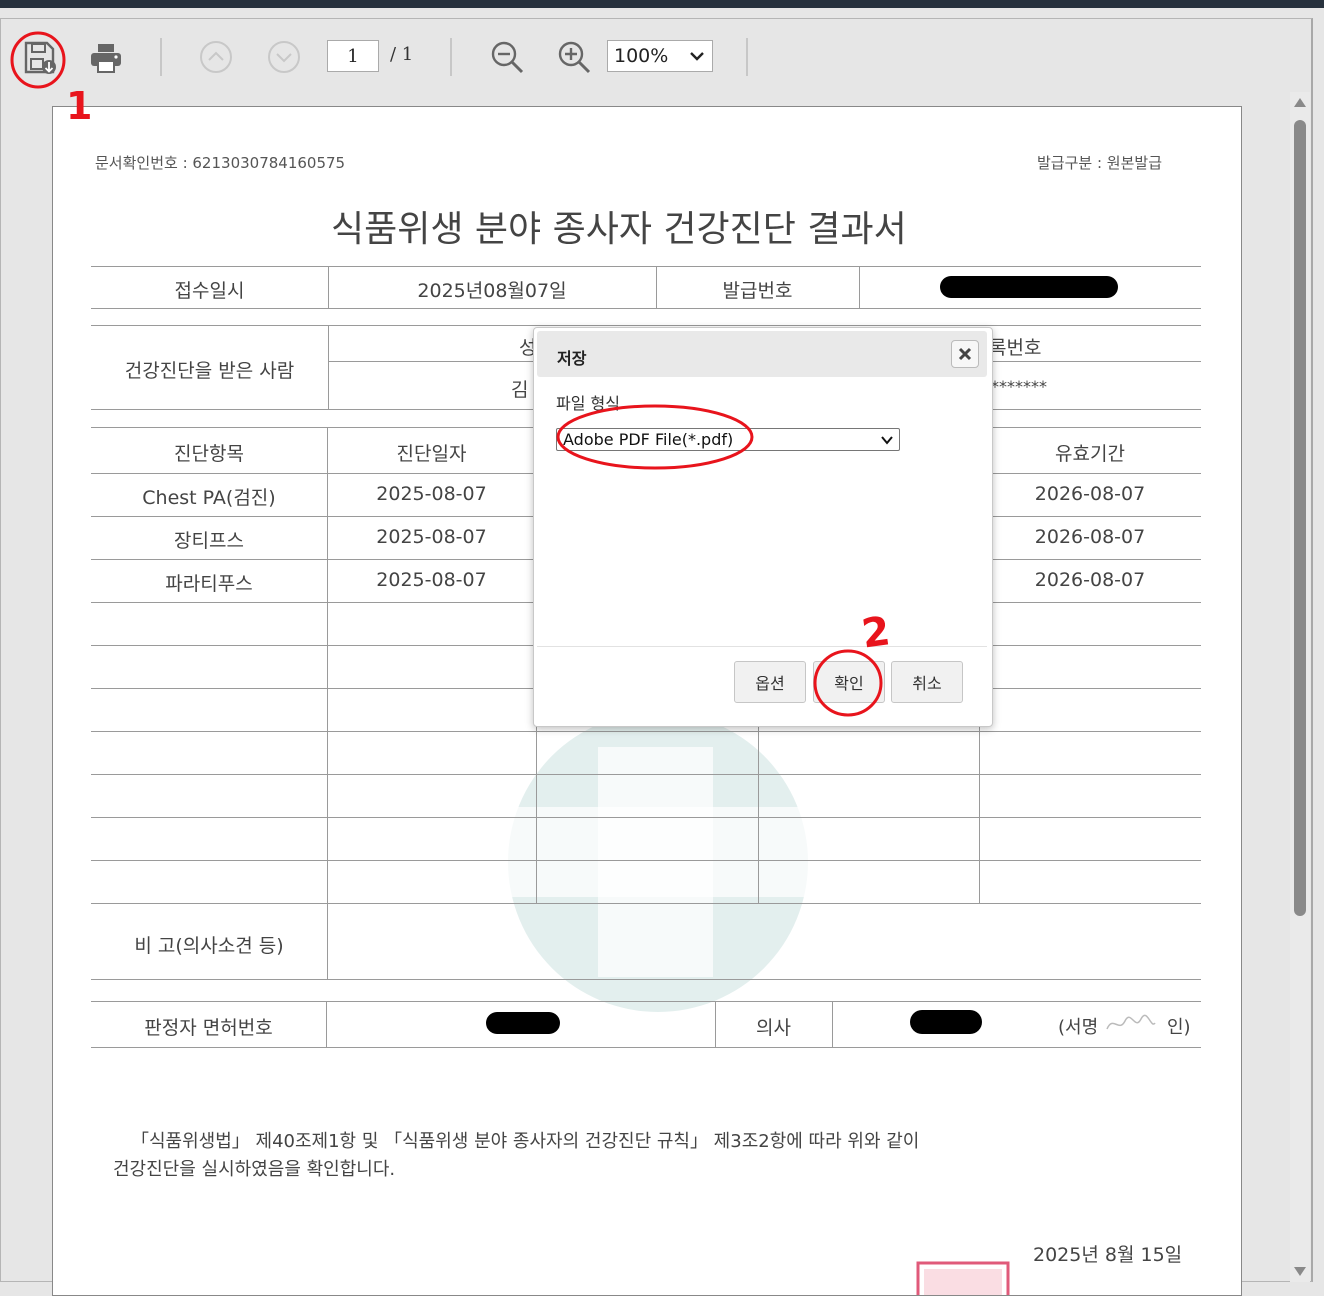 The image size is (1324, 1296). I want to click on resident-number-value: *******, so click(1019, 386).